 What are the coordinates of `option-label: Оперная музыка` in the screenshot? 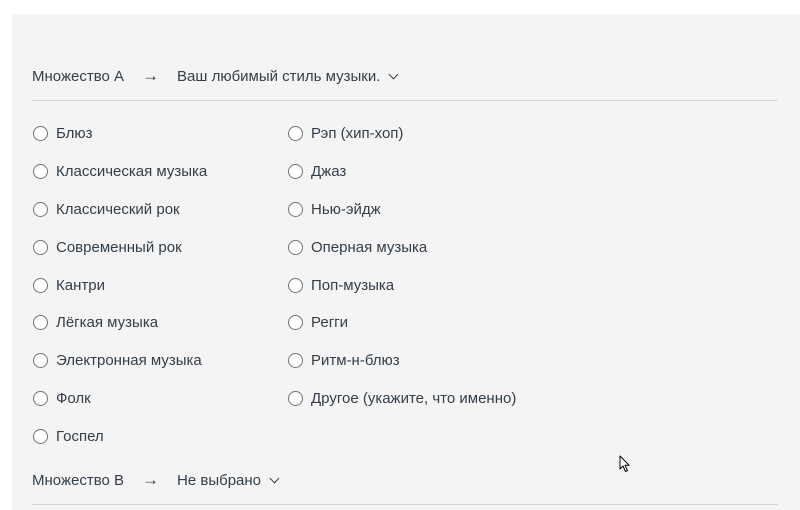 It's located at (369, 247).